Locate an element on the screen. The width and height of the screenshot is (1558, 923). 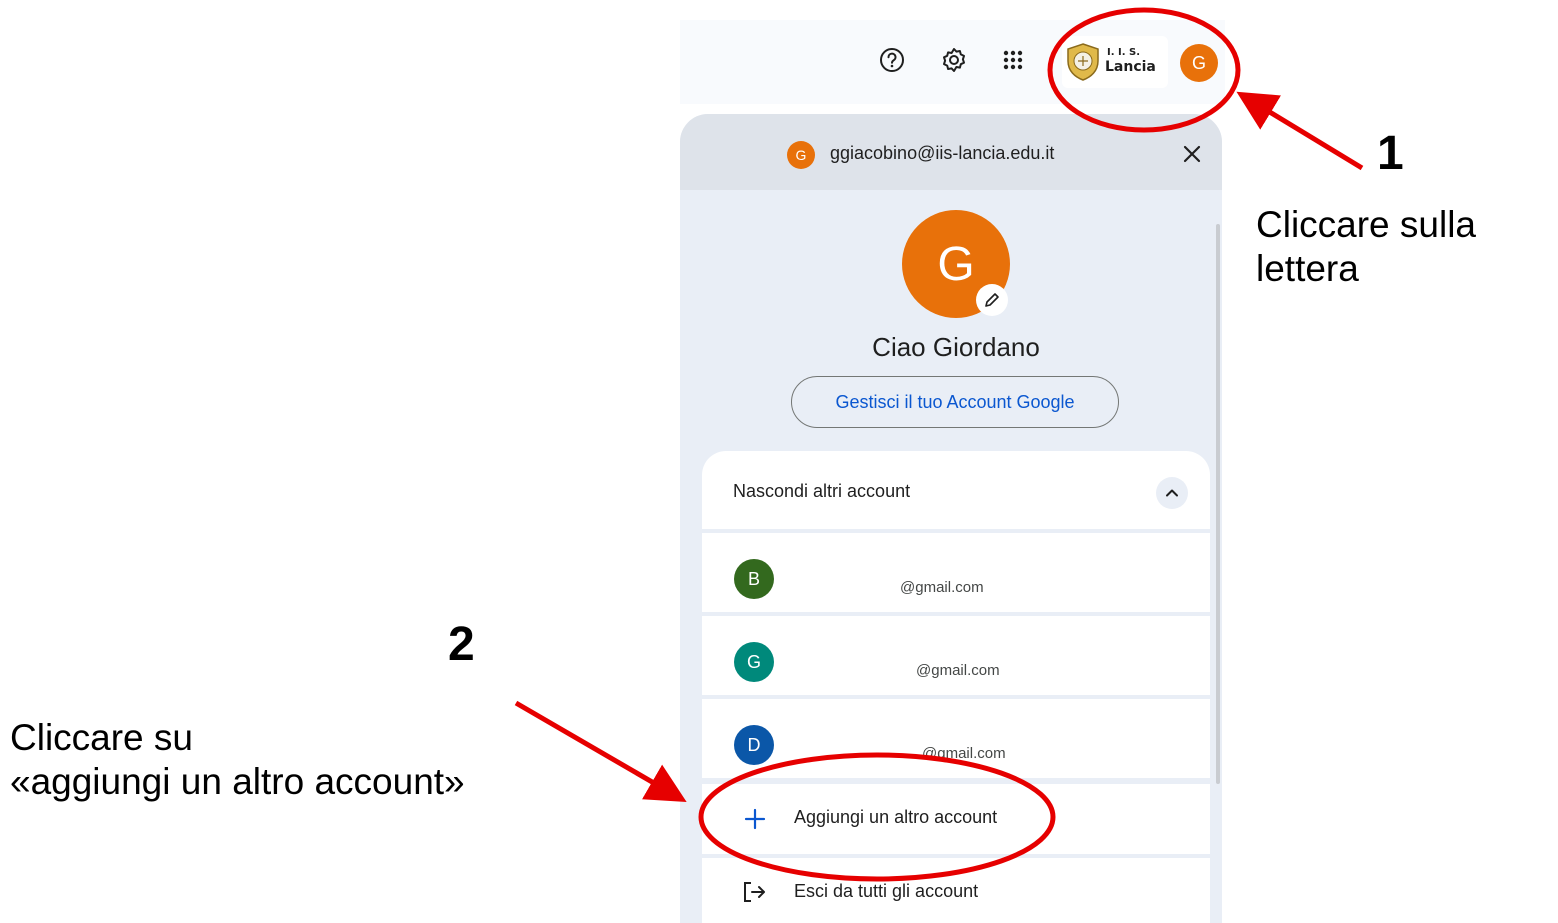
step-2-line2: «aggiungi un altro account» is located at coordinates (237, 781).